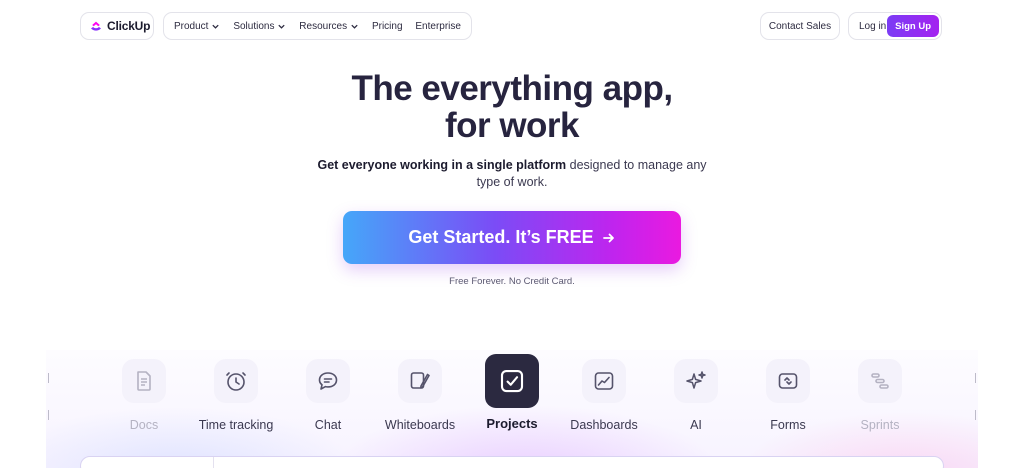 This screenshot has width=1024, height=468. Describe the element at coordinates (254, 26) in the screenshot. I see `menu-label: Solutions` at that location.